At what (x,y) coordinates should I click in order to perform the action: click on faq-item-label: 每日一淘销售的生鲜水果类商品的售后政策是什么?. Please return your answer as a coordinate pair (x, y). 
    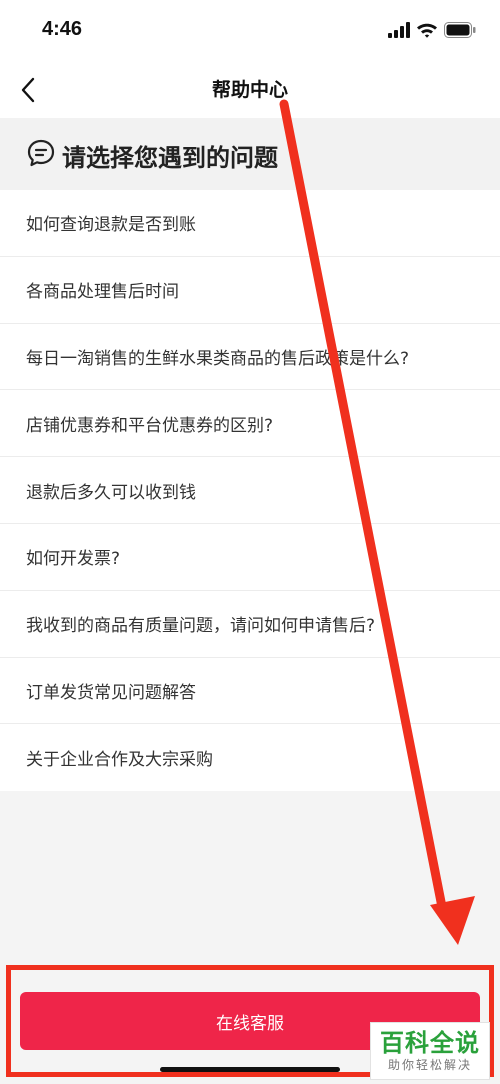
    Looking at the image, I should click on (218, 358).